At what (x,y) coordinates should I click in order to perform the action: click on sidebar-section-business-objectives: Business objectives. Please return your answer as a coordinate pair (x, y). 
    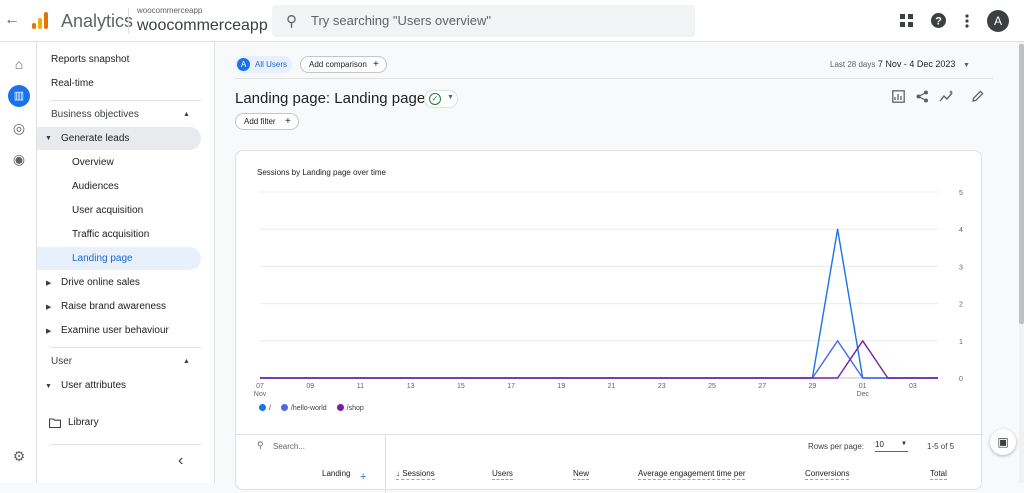
    Looking at the image, I should click on (95, 115).